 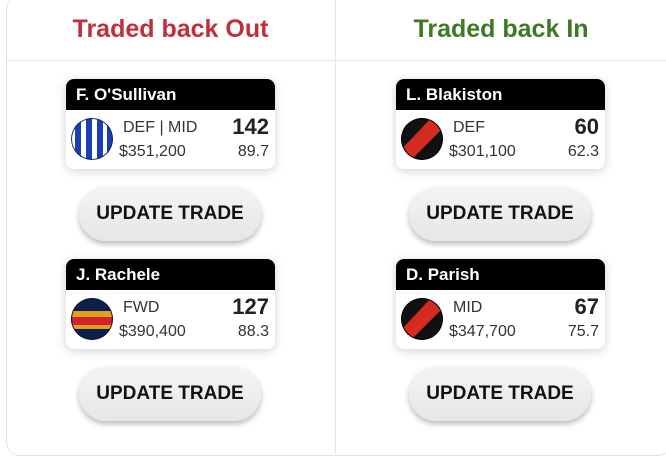 What do you see at coordinates (253, 331) in the screenshot?
I see `player-average: 88.3` at bounding box center [253, 331].